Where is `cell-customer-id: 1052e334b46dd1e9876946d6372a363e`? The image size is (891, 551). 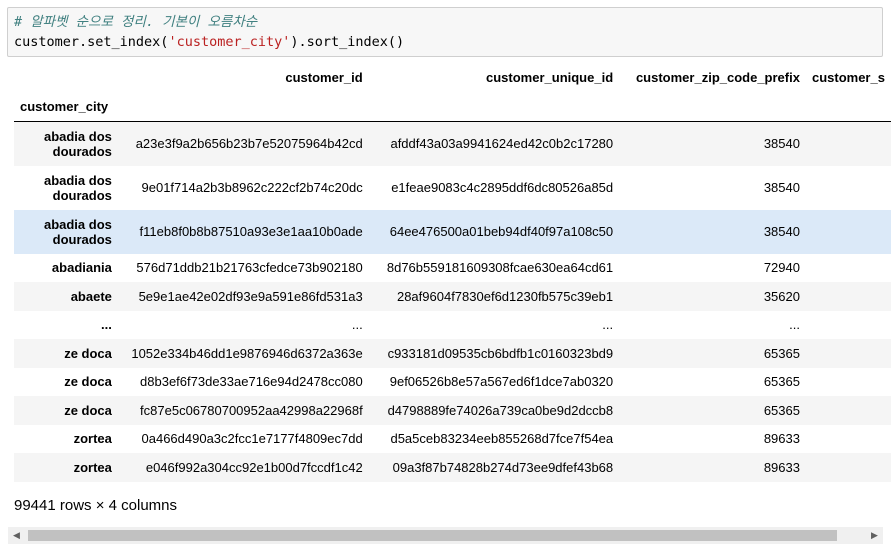 cell-customer-id: 1052e334b46dd1e9876946d6372a363e is located at coordinates (247, 353).